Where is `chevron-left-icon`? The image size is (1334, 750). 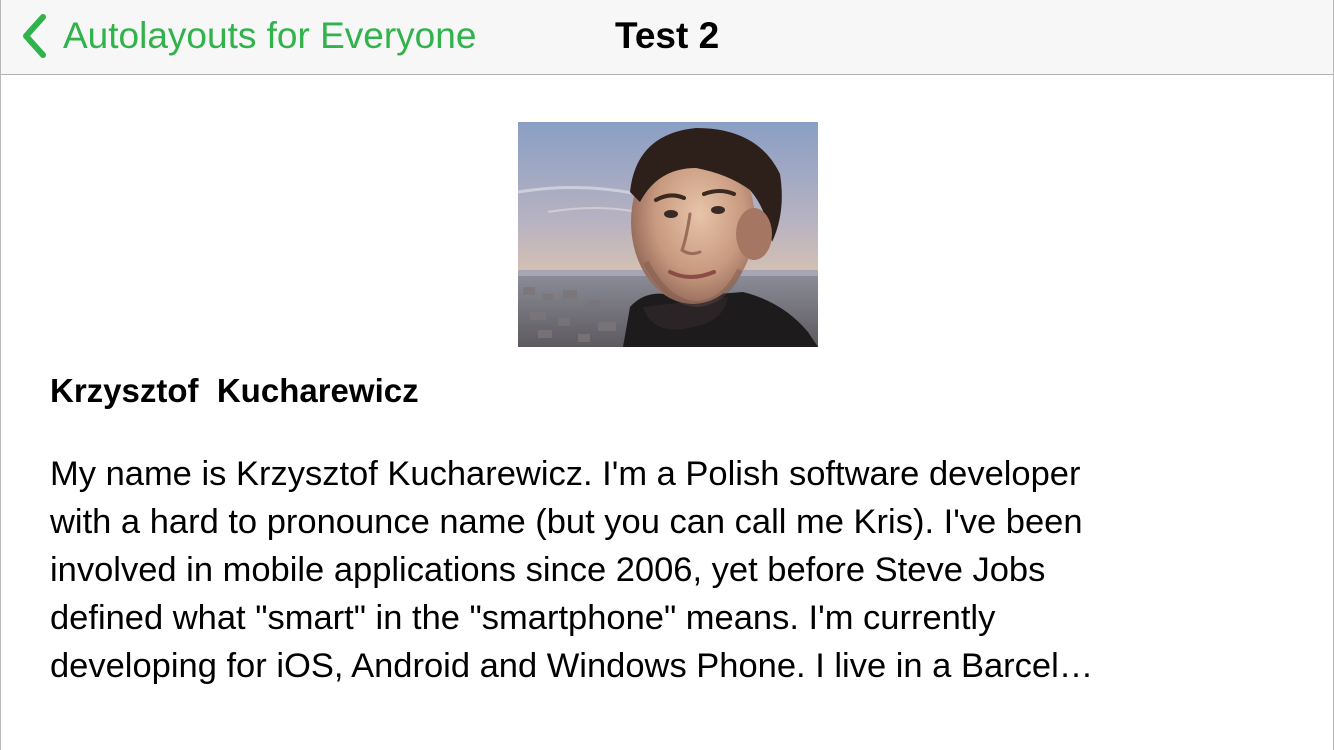 chevron-left-icon is located at coordinates (34, 36).